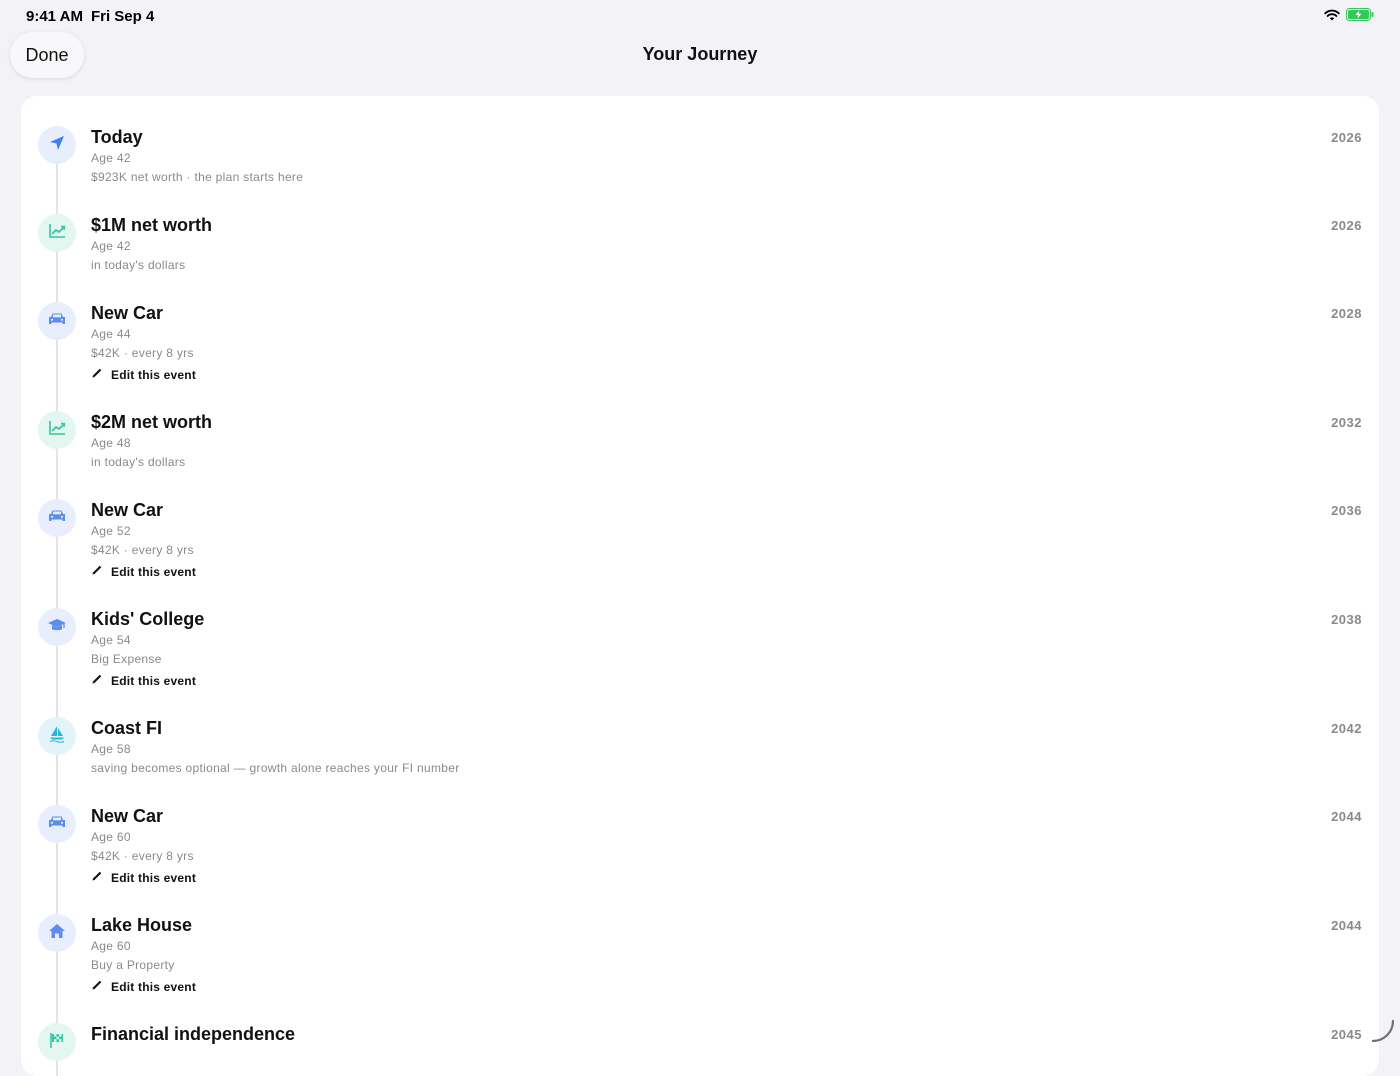 The height and width of the screenshot is (1076, 1400). Describe the element at coordinates (57, 145) in the screenshot. I see `location-arrow-icon` at that location.